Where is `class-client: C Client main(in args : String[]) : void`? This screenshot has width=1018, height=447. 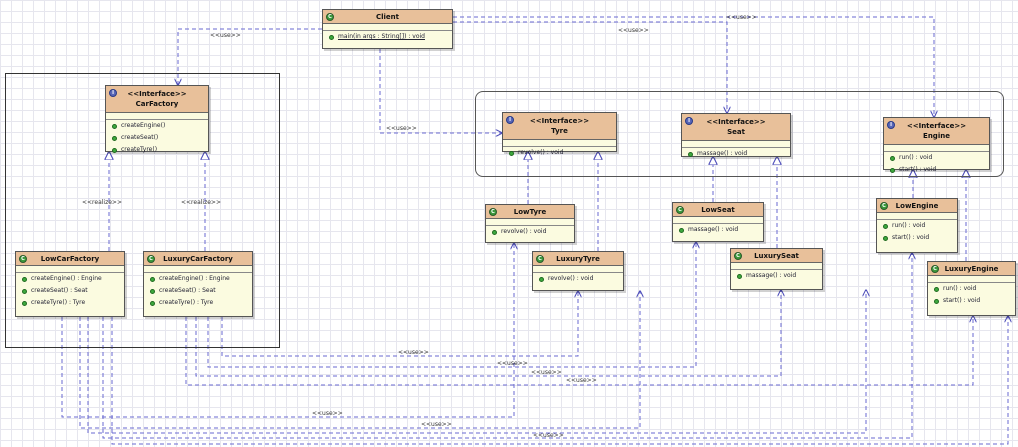
class-client: C Client main(in args : String[]) : void is located at coordinates (387, 29).